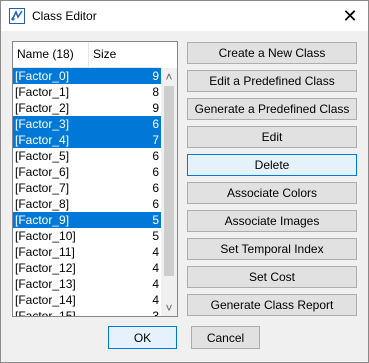 The image size is (369, 363). Describe the element at coordinates (87, 188) in the screenshot. I see `list-item: [Factor_7] 6` at that location.